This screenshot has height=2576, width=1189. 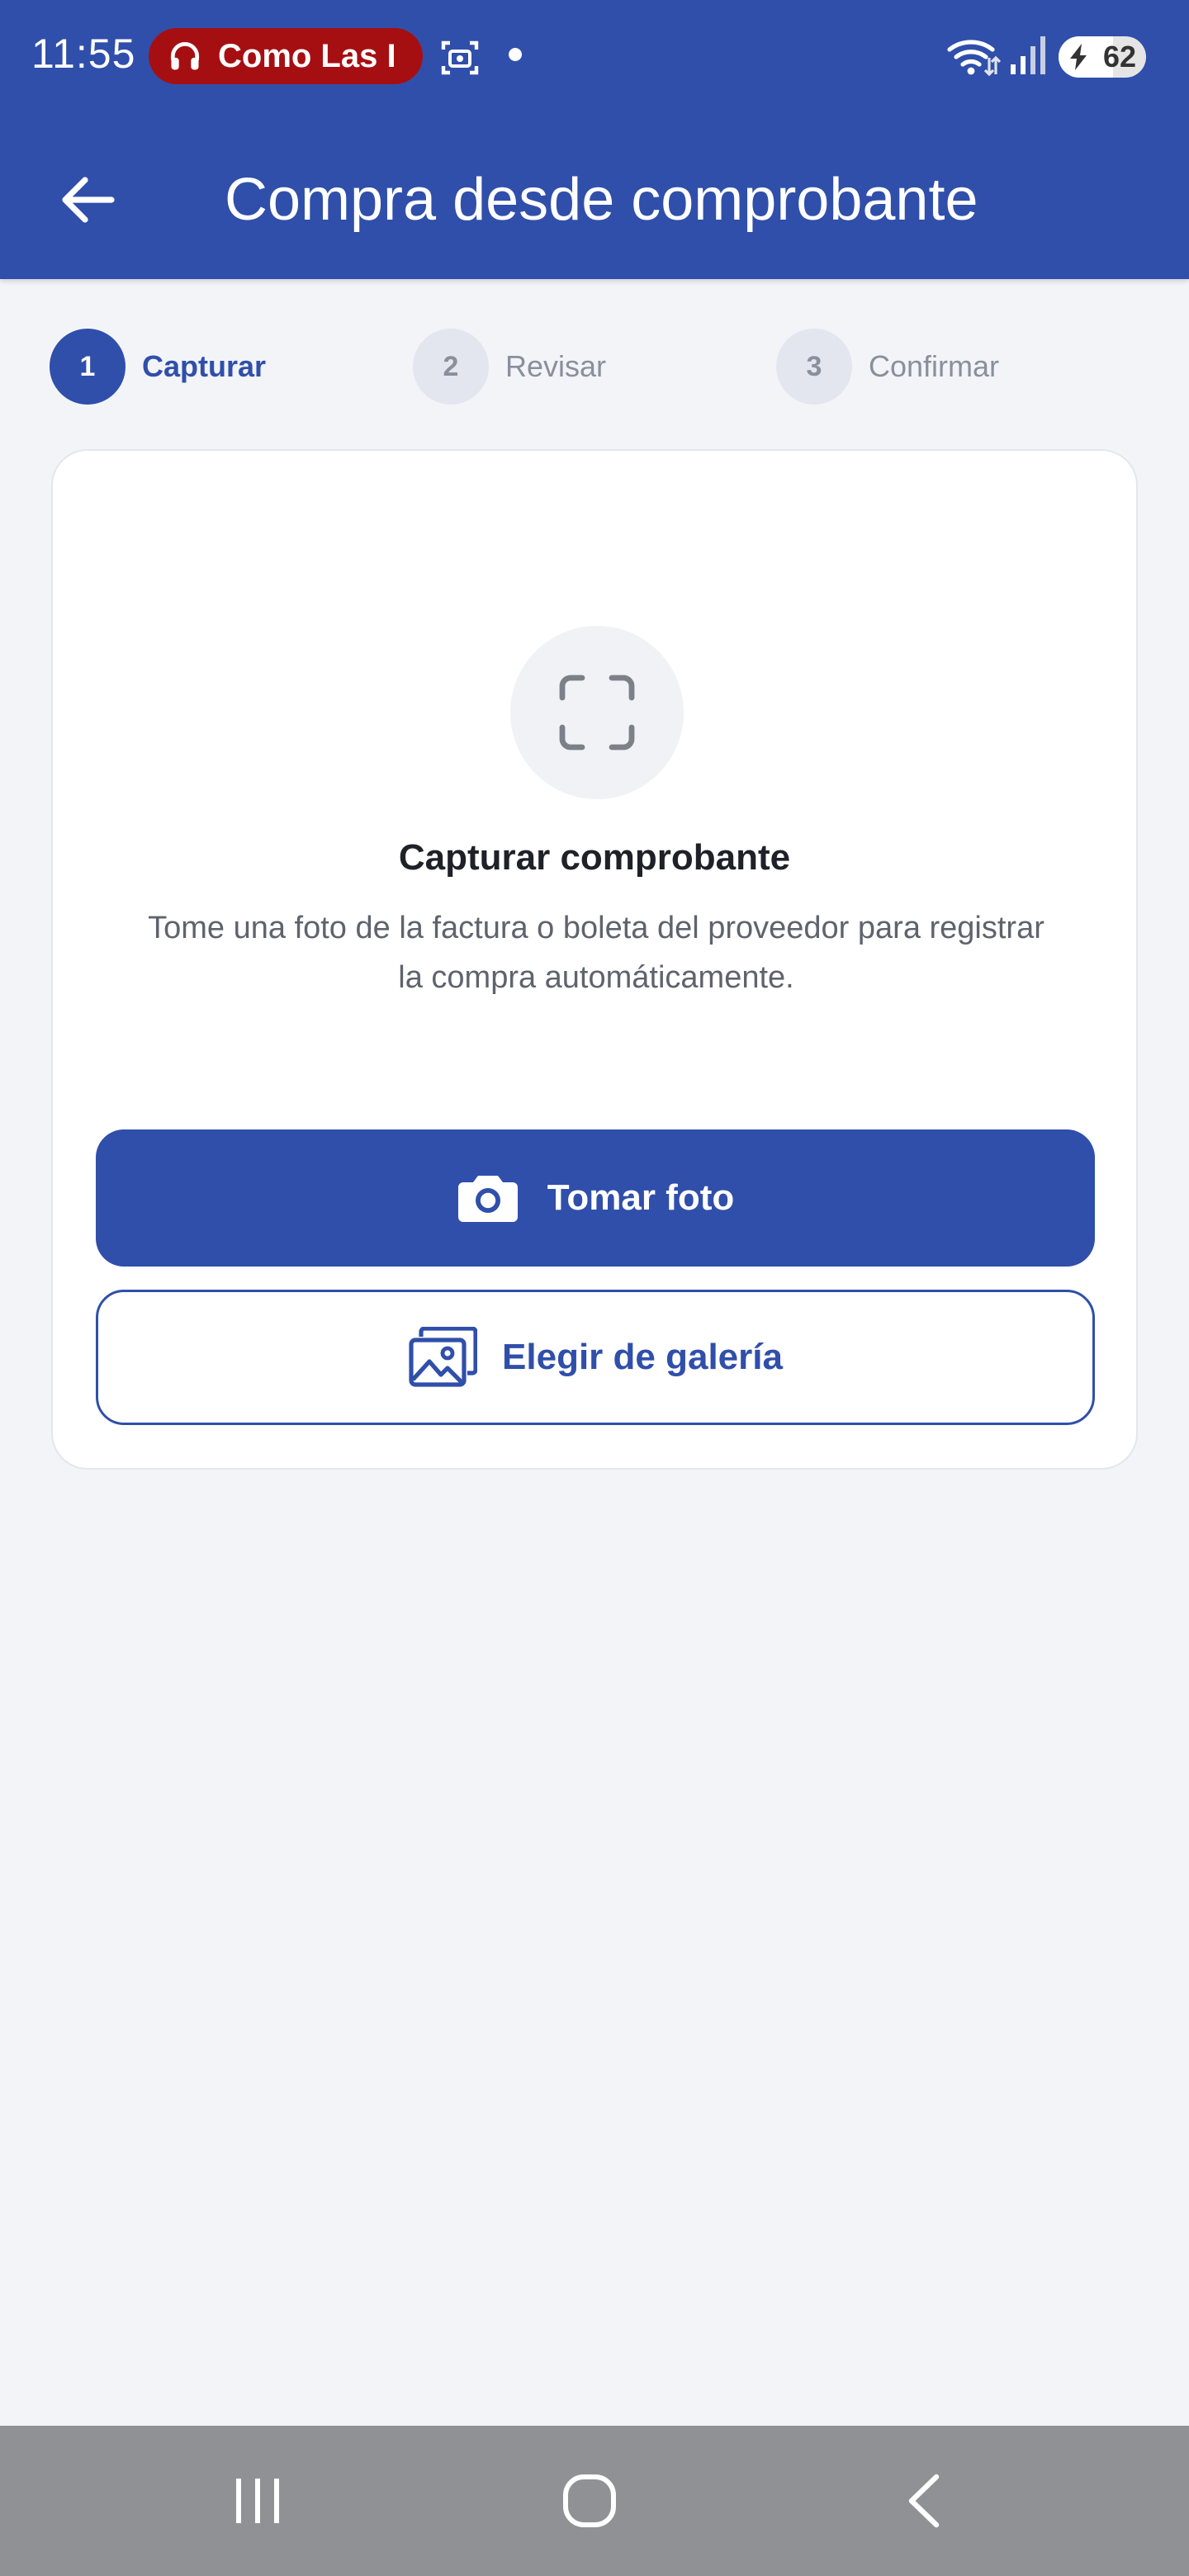 What do you see at coordinates (1078, 57) in the screenshot?
I see `battery-charging-icon` at bounding box center [1078, 57].